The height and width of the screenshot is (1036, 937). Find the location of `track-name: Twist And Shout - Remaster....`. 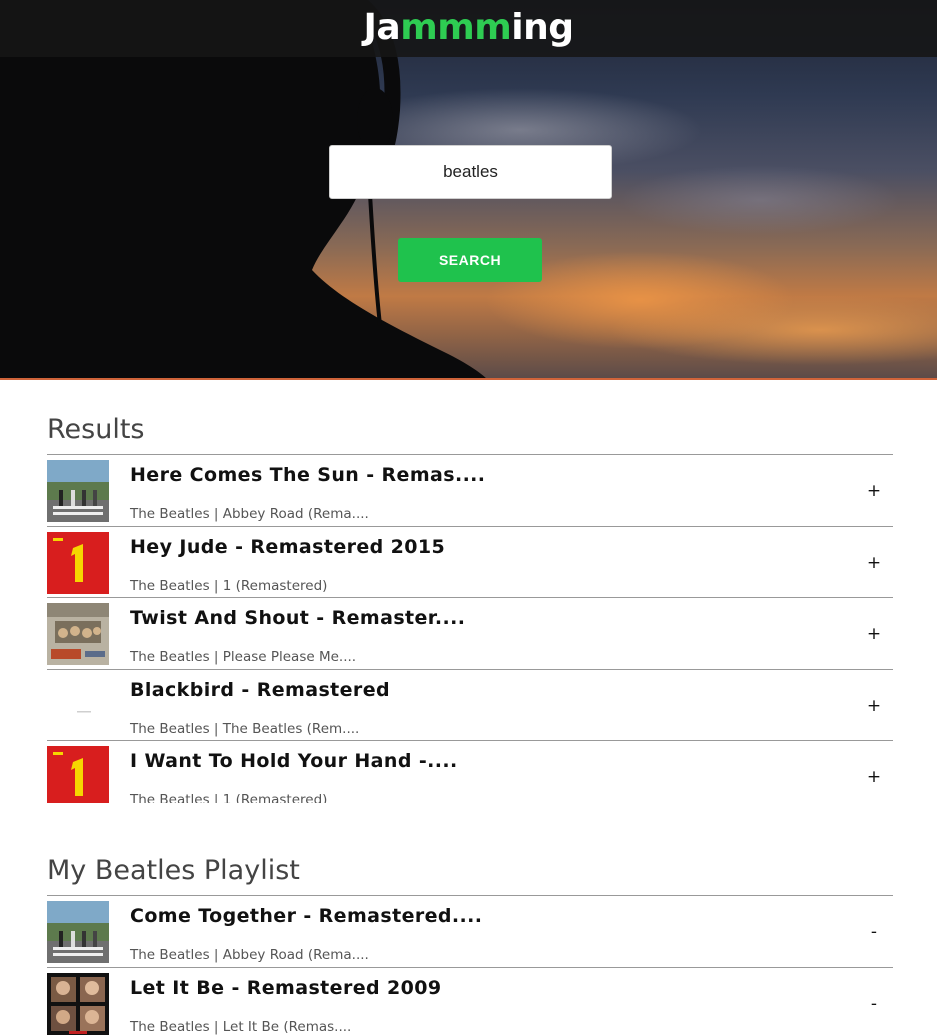

track-name: Twist And Shout - Remaster.... is located at coordinates (298, 618).